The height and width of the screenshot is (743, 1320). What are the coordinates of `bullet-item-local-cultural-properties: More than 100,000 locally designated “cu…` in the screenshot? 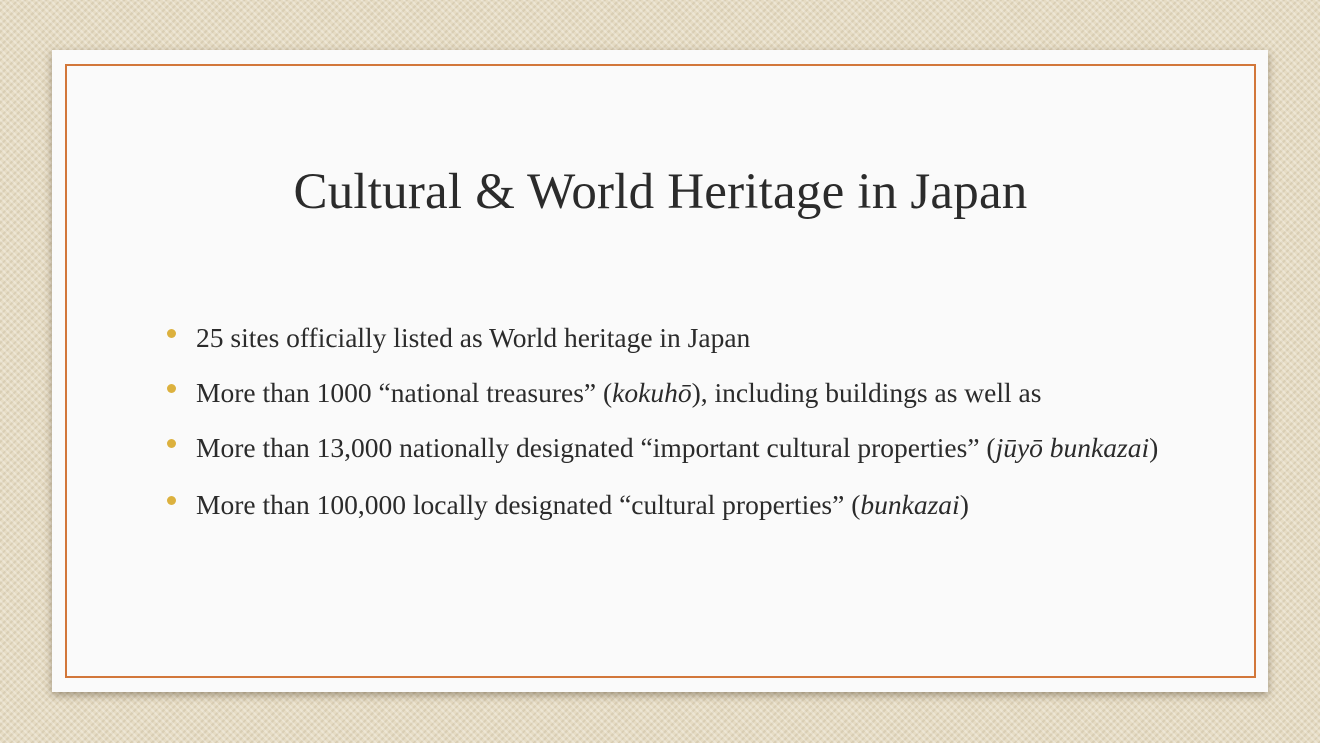 It's located at (686, 504).